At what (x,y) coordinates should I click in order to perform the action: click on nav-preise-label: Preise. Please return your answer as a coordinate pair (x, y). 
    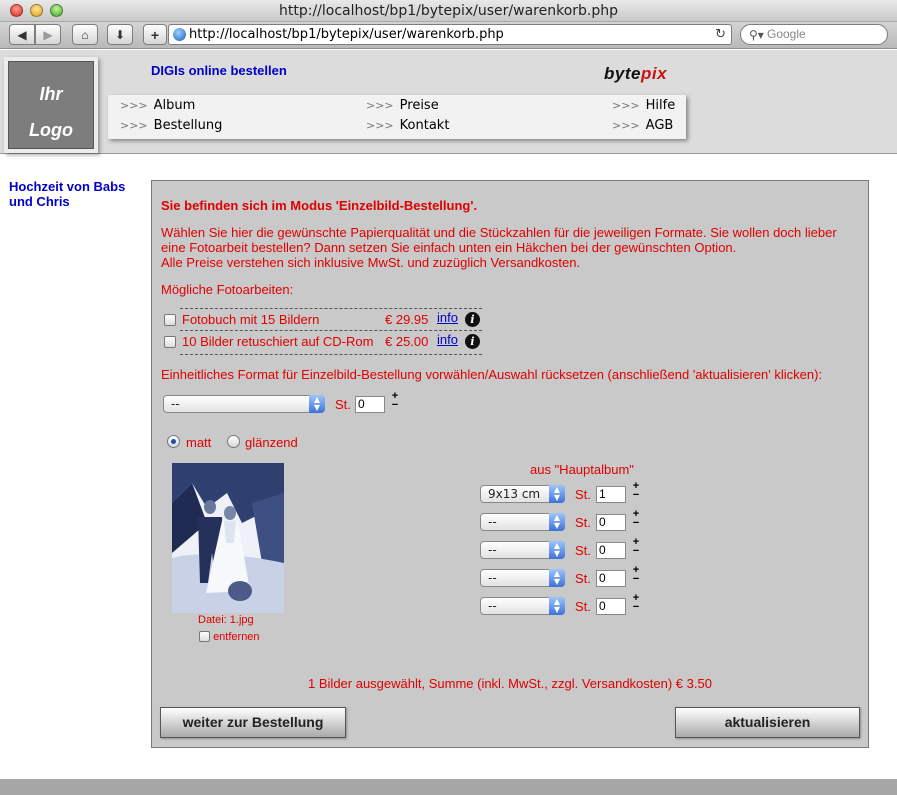
    Looking at the image, I should click on (419, 105).